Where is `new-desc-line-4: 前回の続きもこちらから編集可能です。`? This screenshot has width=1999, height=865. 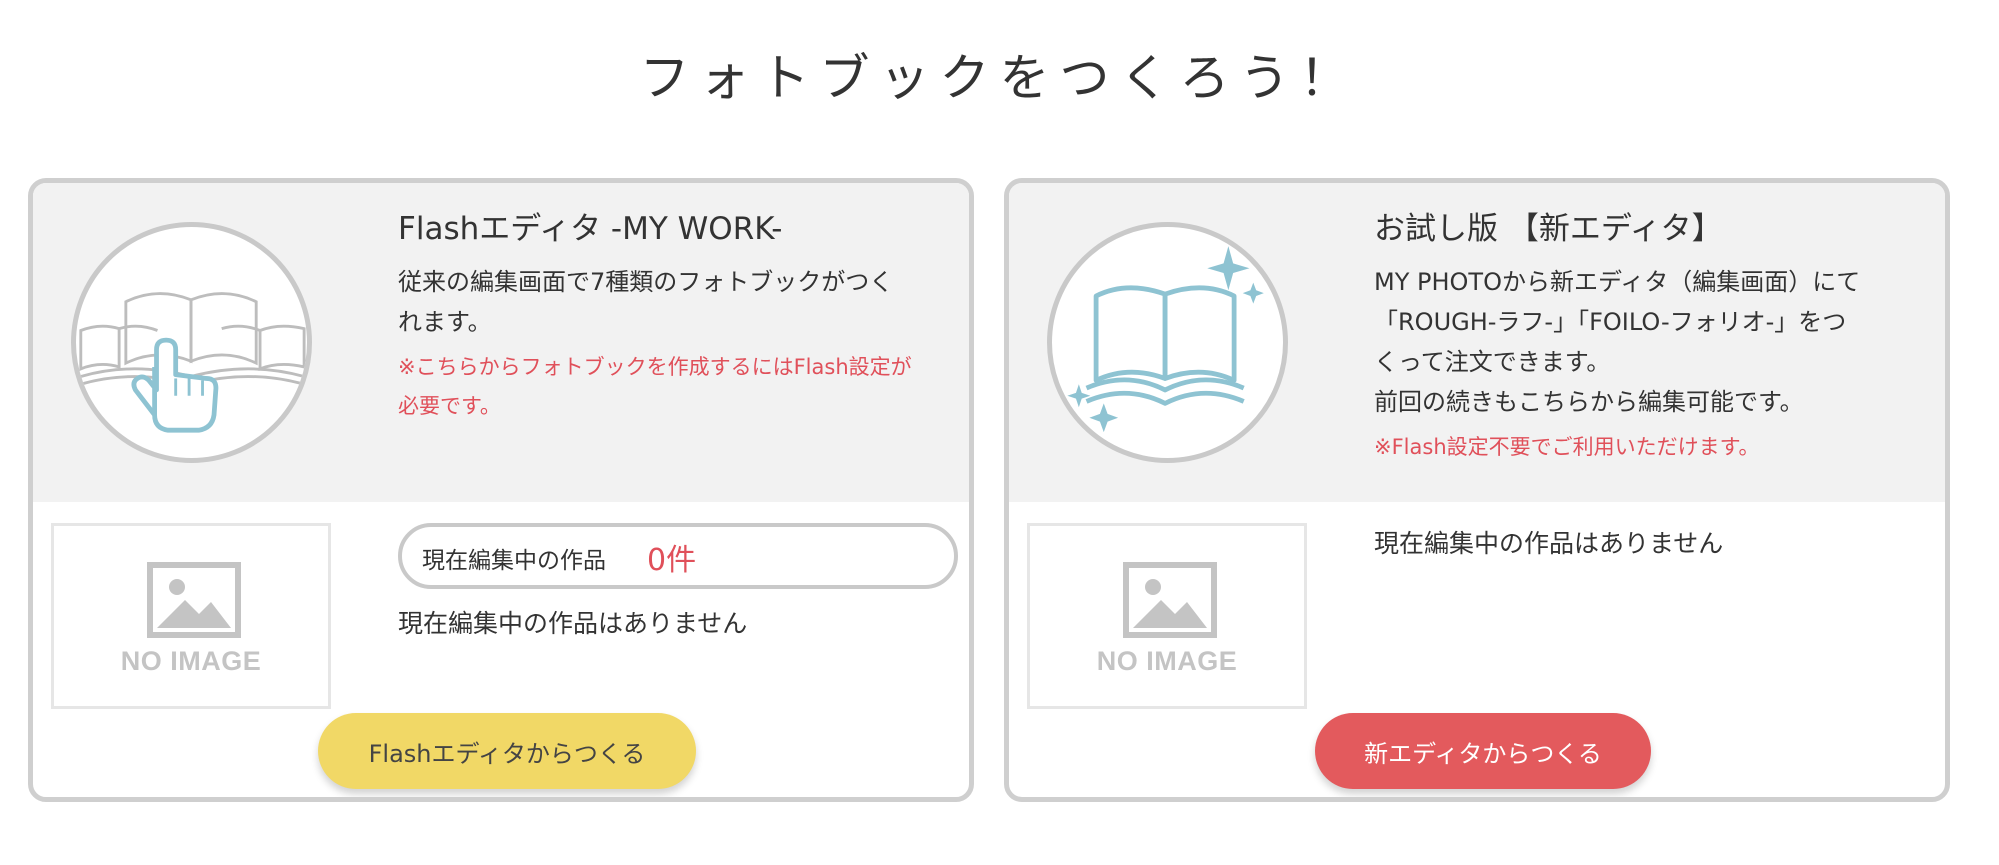
new-desc-line-4: 前回の続きもこちらから編集可能です。 is located at coordinates (1589, 402).